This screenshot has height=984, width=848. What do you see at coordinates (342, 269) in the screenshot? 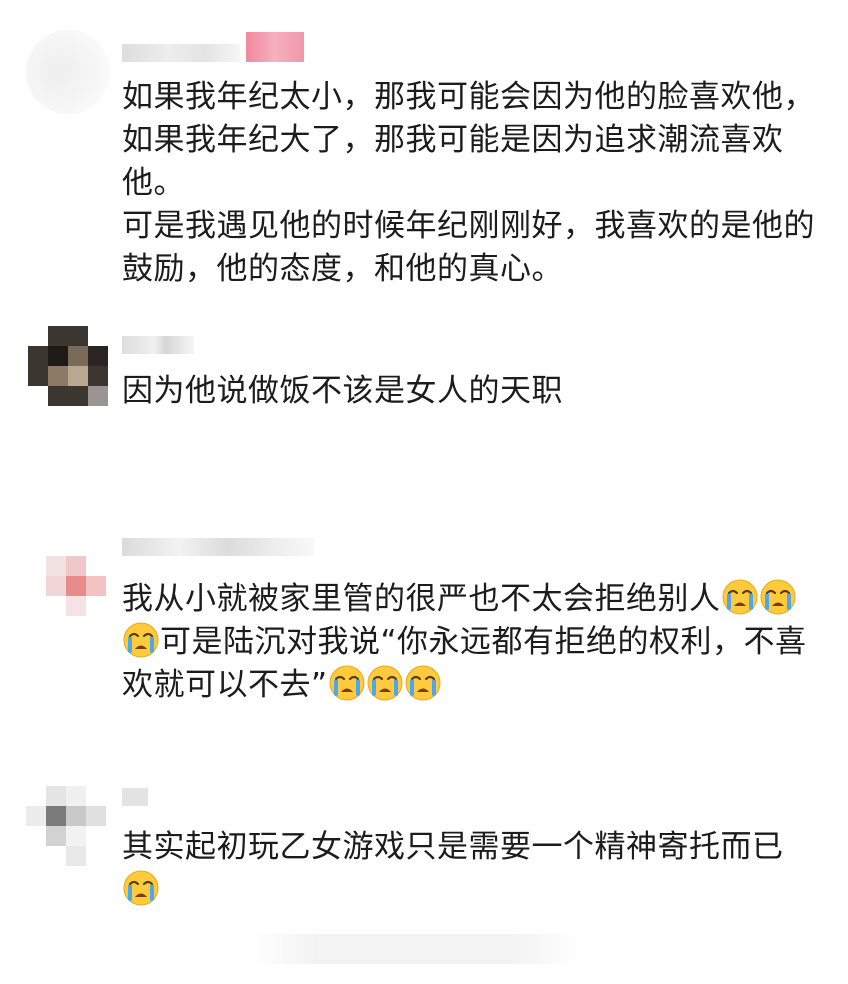
I see `comment-line: 鼓励，他的态度，和他的真心。` at bounding box center [342, 269].